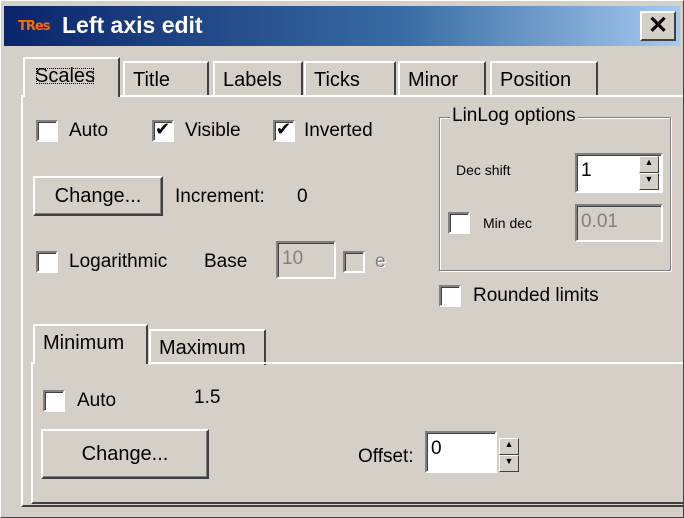 The image size is (684, 518). I want to click on window-title: Left axis edit, so click(132, 25).